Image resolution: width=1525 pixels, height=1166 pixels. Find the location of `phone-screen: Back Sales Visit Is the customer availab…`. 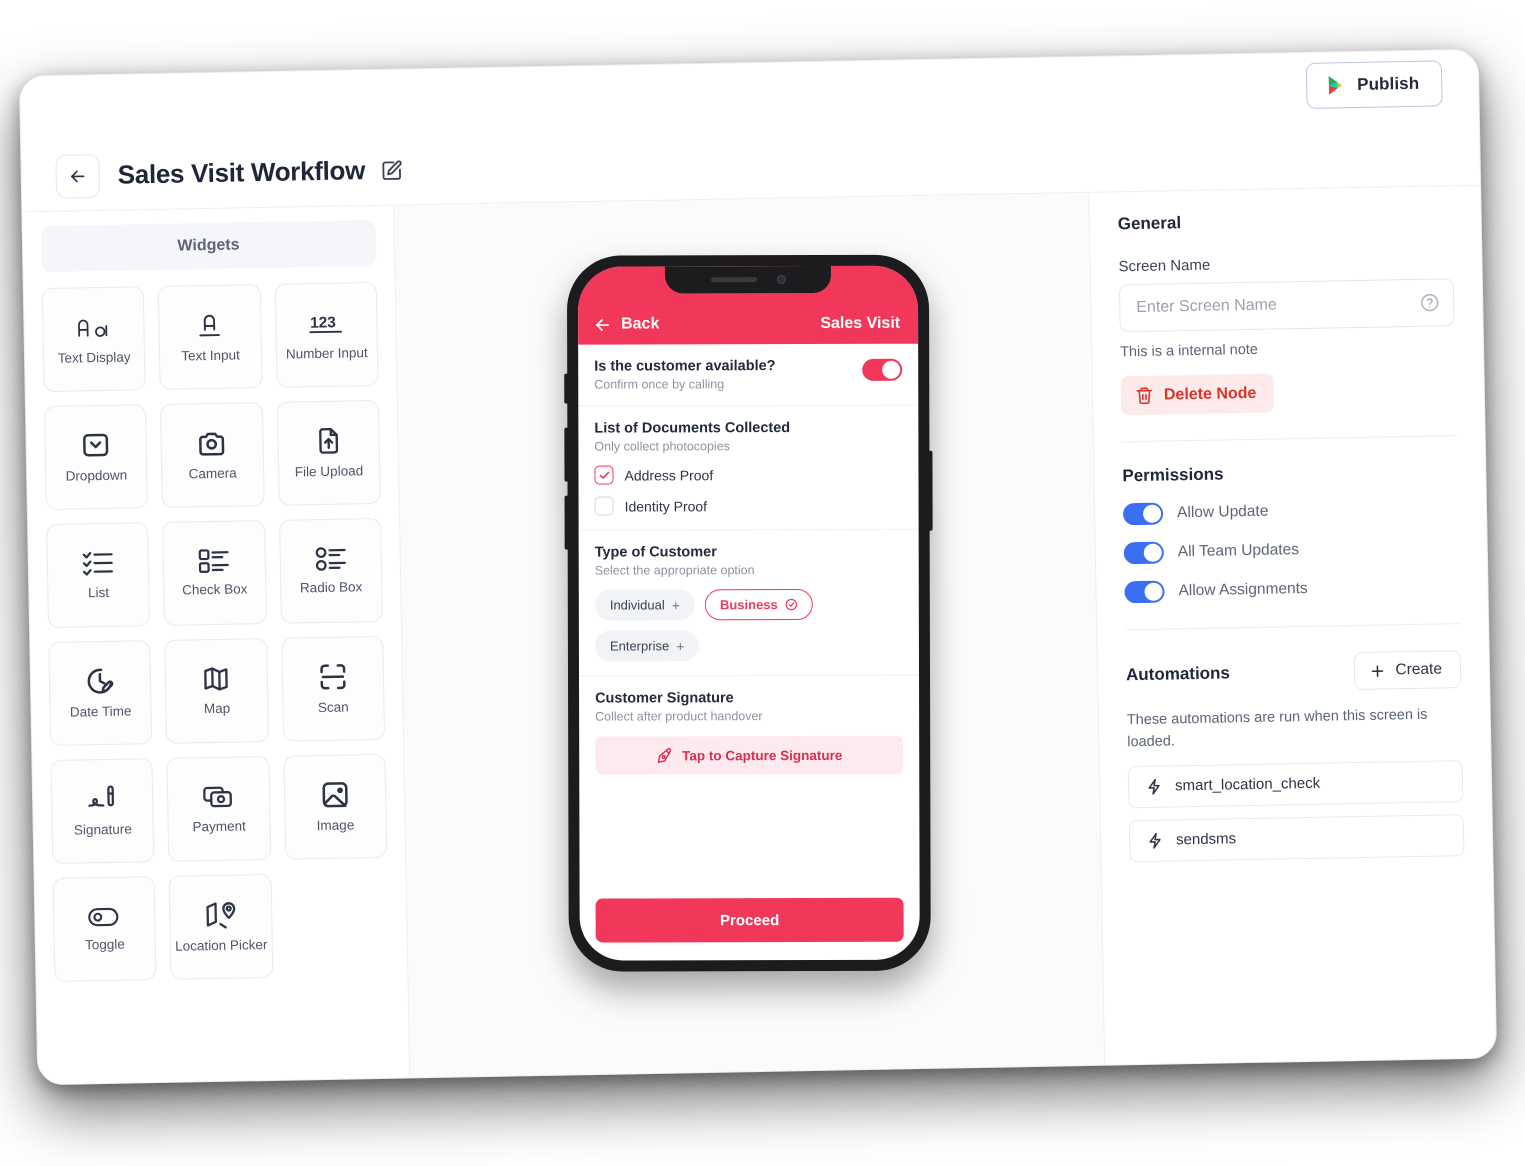

phone-screen: Back Sales Visit Is the customer availab… is located at coordinates (748, 613).